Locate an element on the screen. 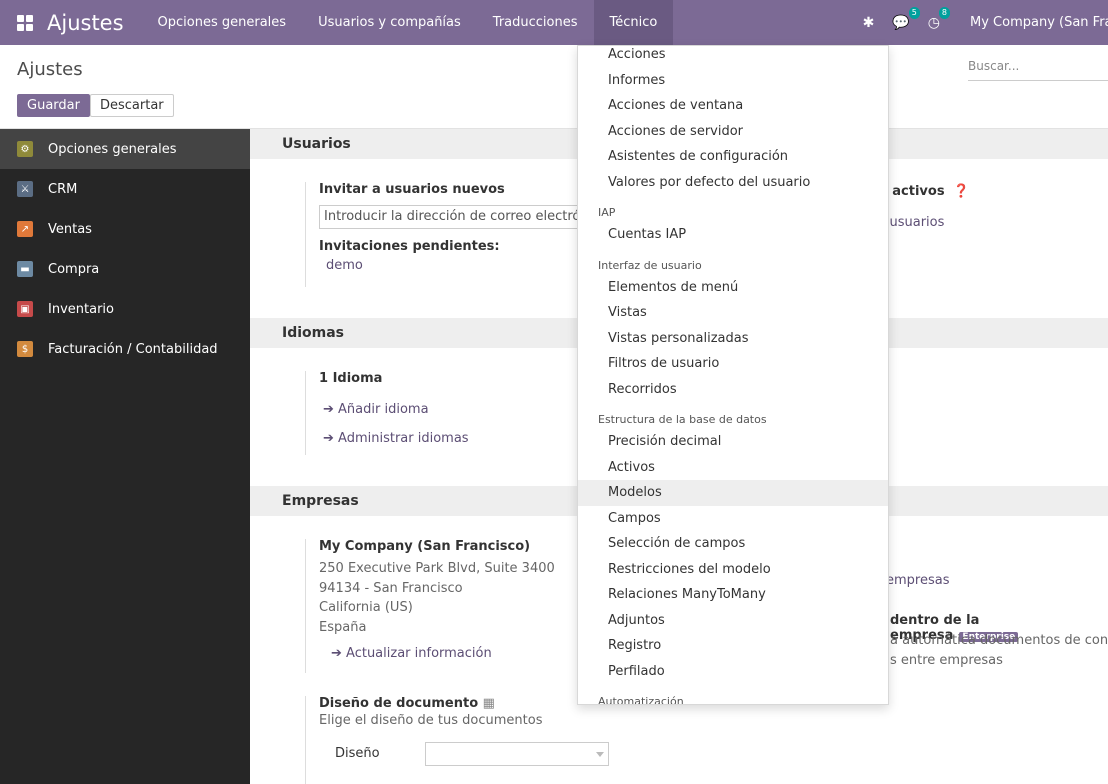 This screenshot has width=1108, height=784. sidebar-item-opciones-generales: ⚙ Opciones generales is located at coordinates (125, 149).